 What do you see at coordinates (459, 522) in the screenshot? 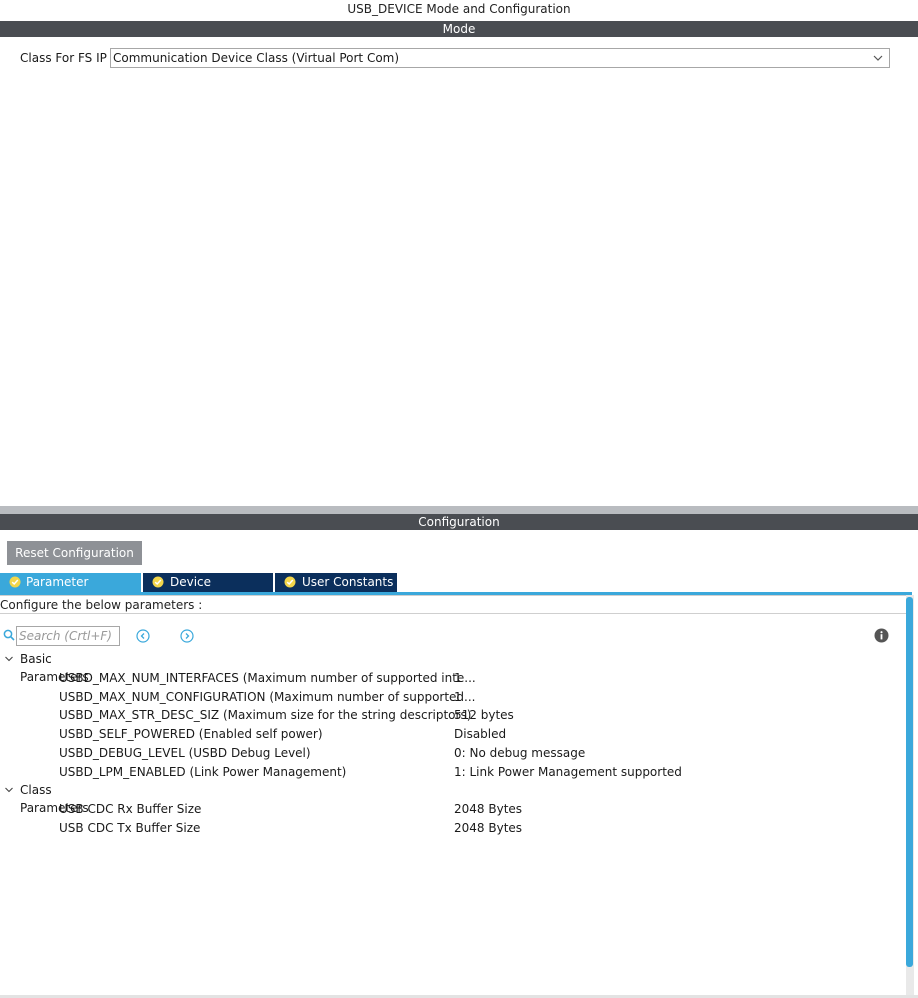
I see `configuration-header: Configuration` at bounding box center [459, 522].